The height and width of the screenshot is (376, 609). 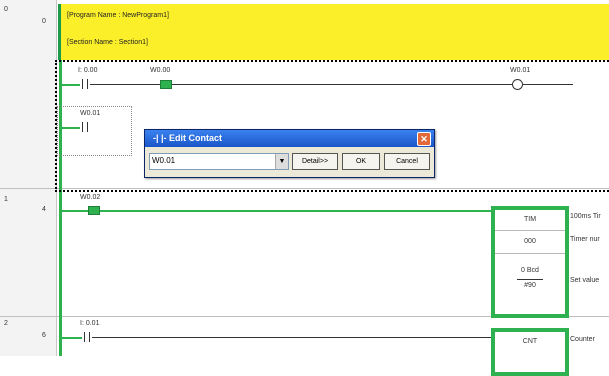 I want to click on rung-number: 2, so click(x=6, y=323).